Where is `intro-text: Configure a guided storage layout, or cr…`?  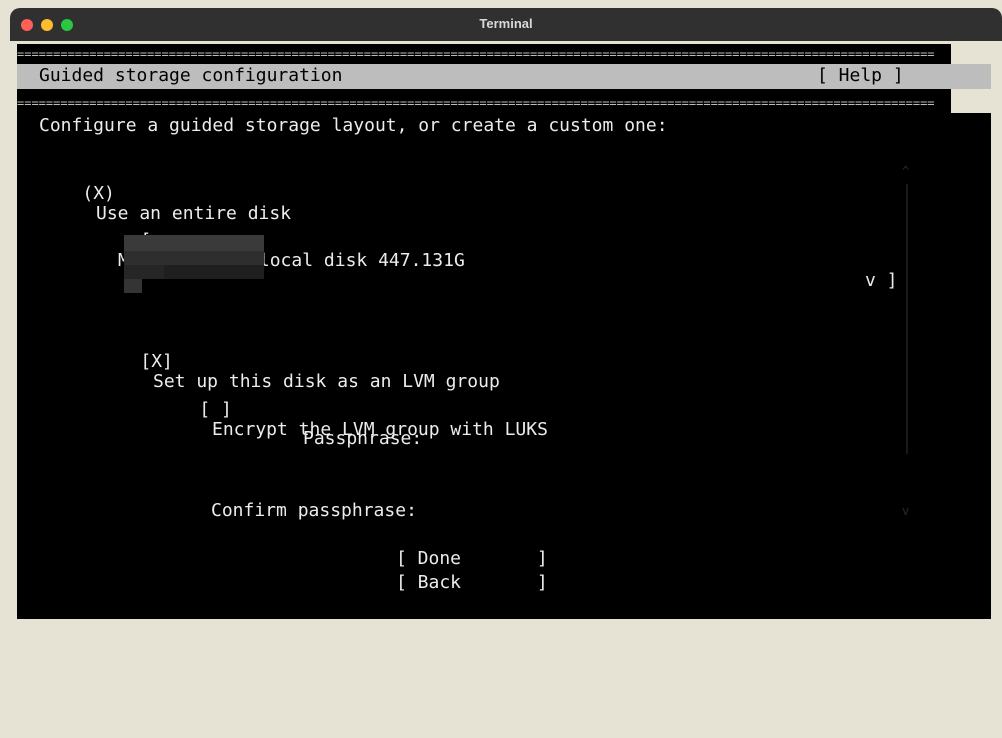
intro-text: Configure a guided storage layout, or cr… is located at coordinates (353, 125).